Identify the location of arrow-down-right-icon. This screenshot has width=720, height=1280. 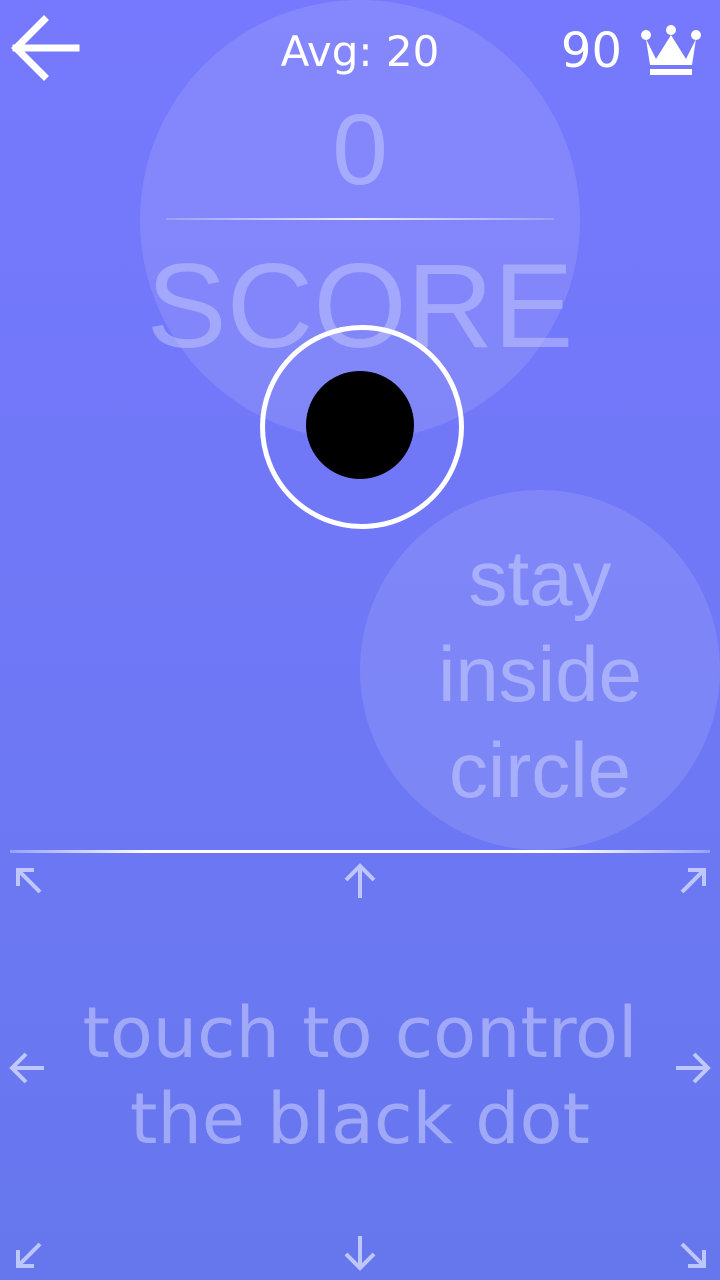
(694, 1254).